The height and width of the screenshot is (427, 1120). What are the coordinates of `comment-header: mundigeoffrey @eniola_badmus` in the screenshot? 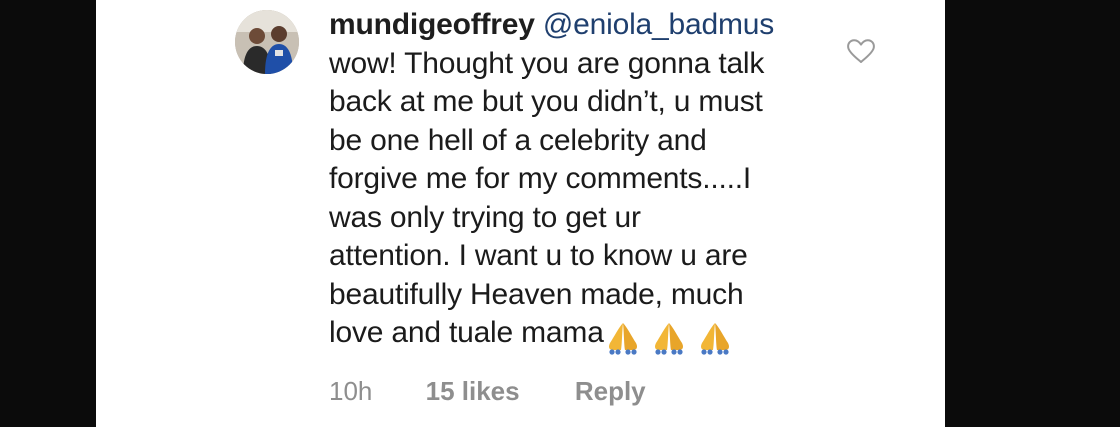 It's located at (579, 25).